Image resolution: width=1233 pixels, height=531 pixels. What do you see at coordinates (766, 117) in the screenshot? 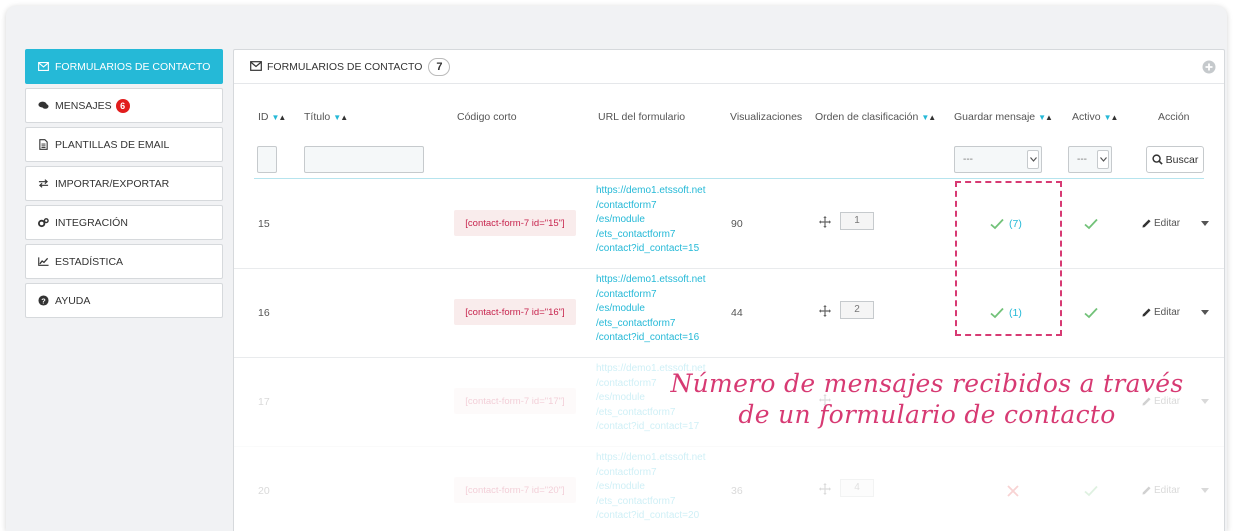
I see `column-header-views: Visualizaciones` at bounding box center [766, 117].